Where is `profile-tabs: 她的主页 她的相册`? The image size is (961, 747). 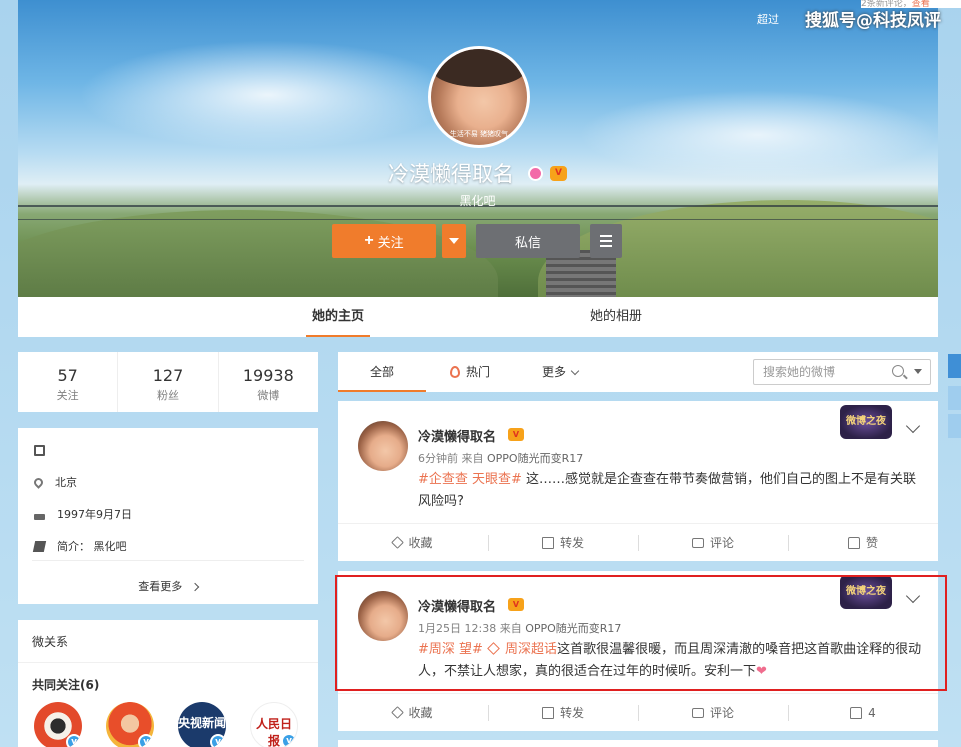 profile-tabs: 她的主页 她的相册 is located at coordinates (478, 317).